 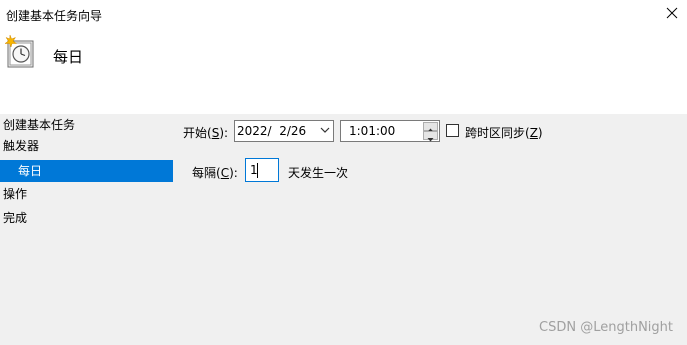 What do you see at coordinates (87, 125) in the screenshot?
I see `nav-item-create-basic-task: 创建基本任务` at bounding box center [87, 125].